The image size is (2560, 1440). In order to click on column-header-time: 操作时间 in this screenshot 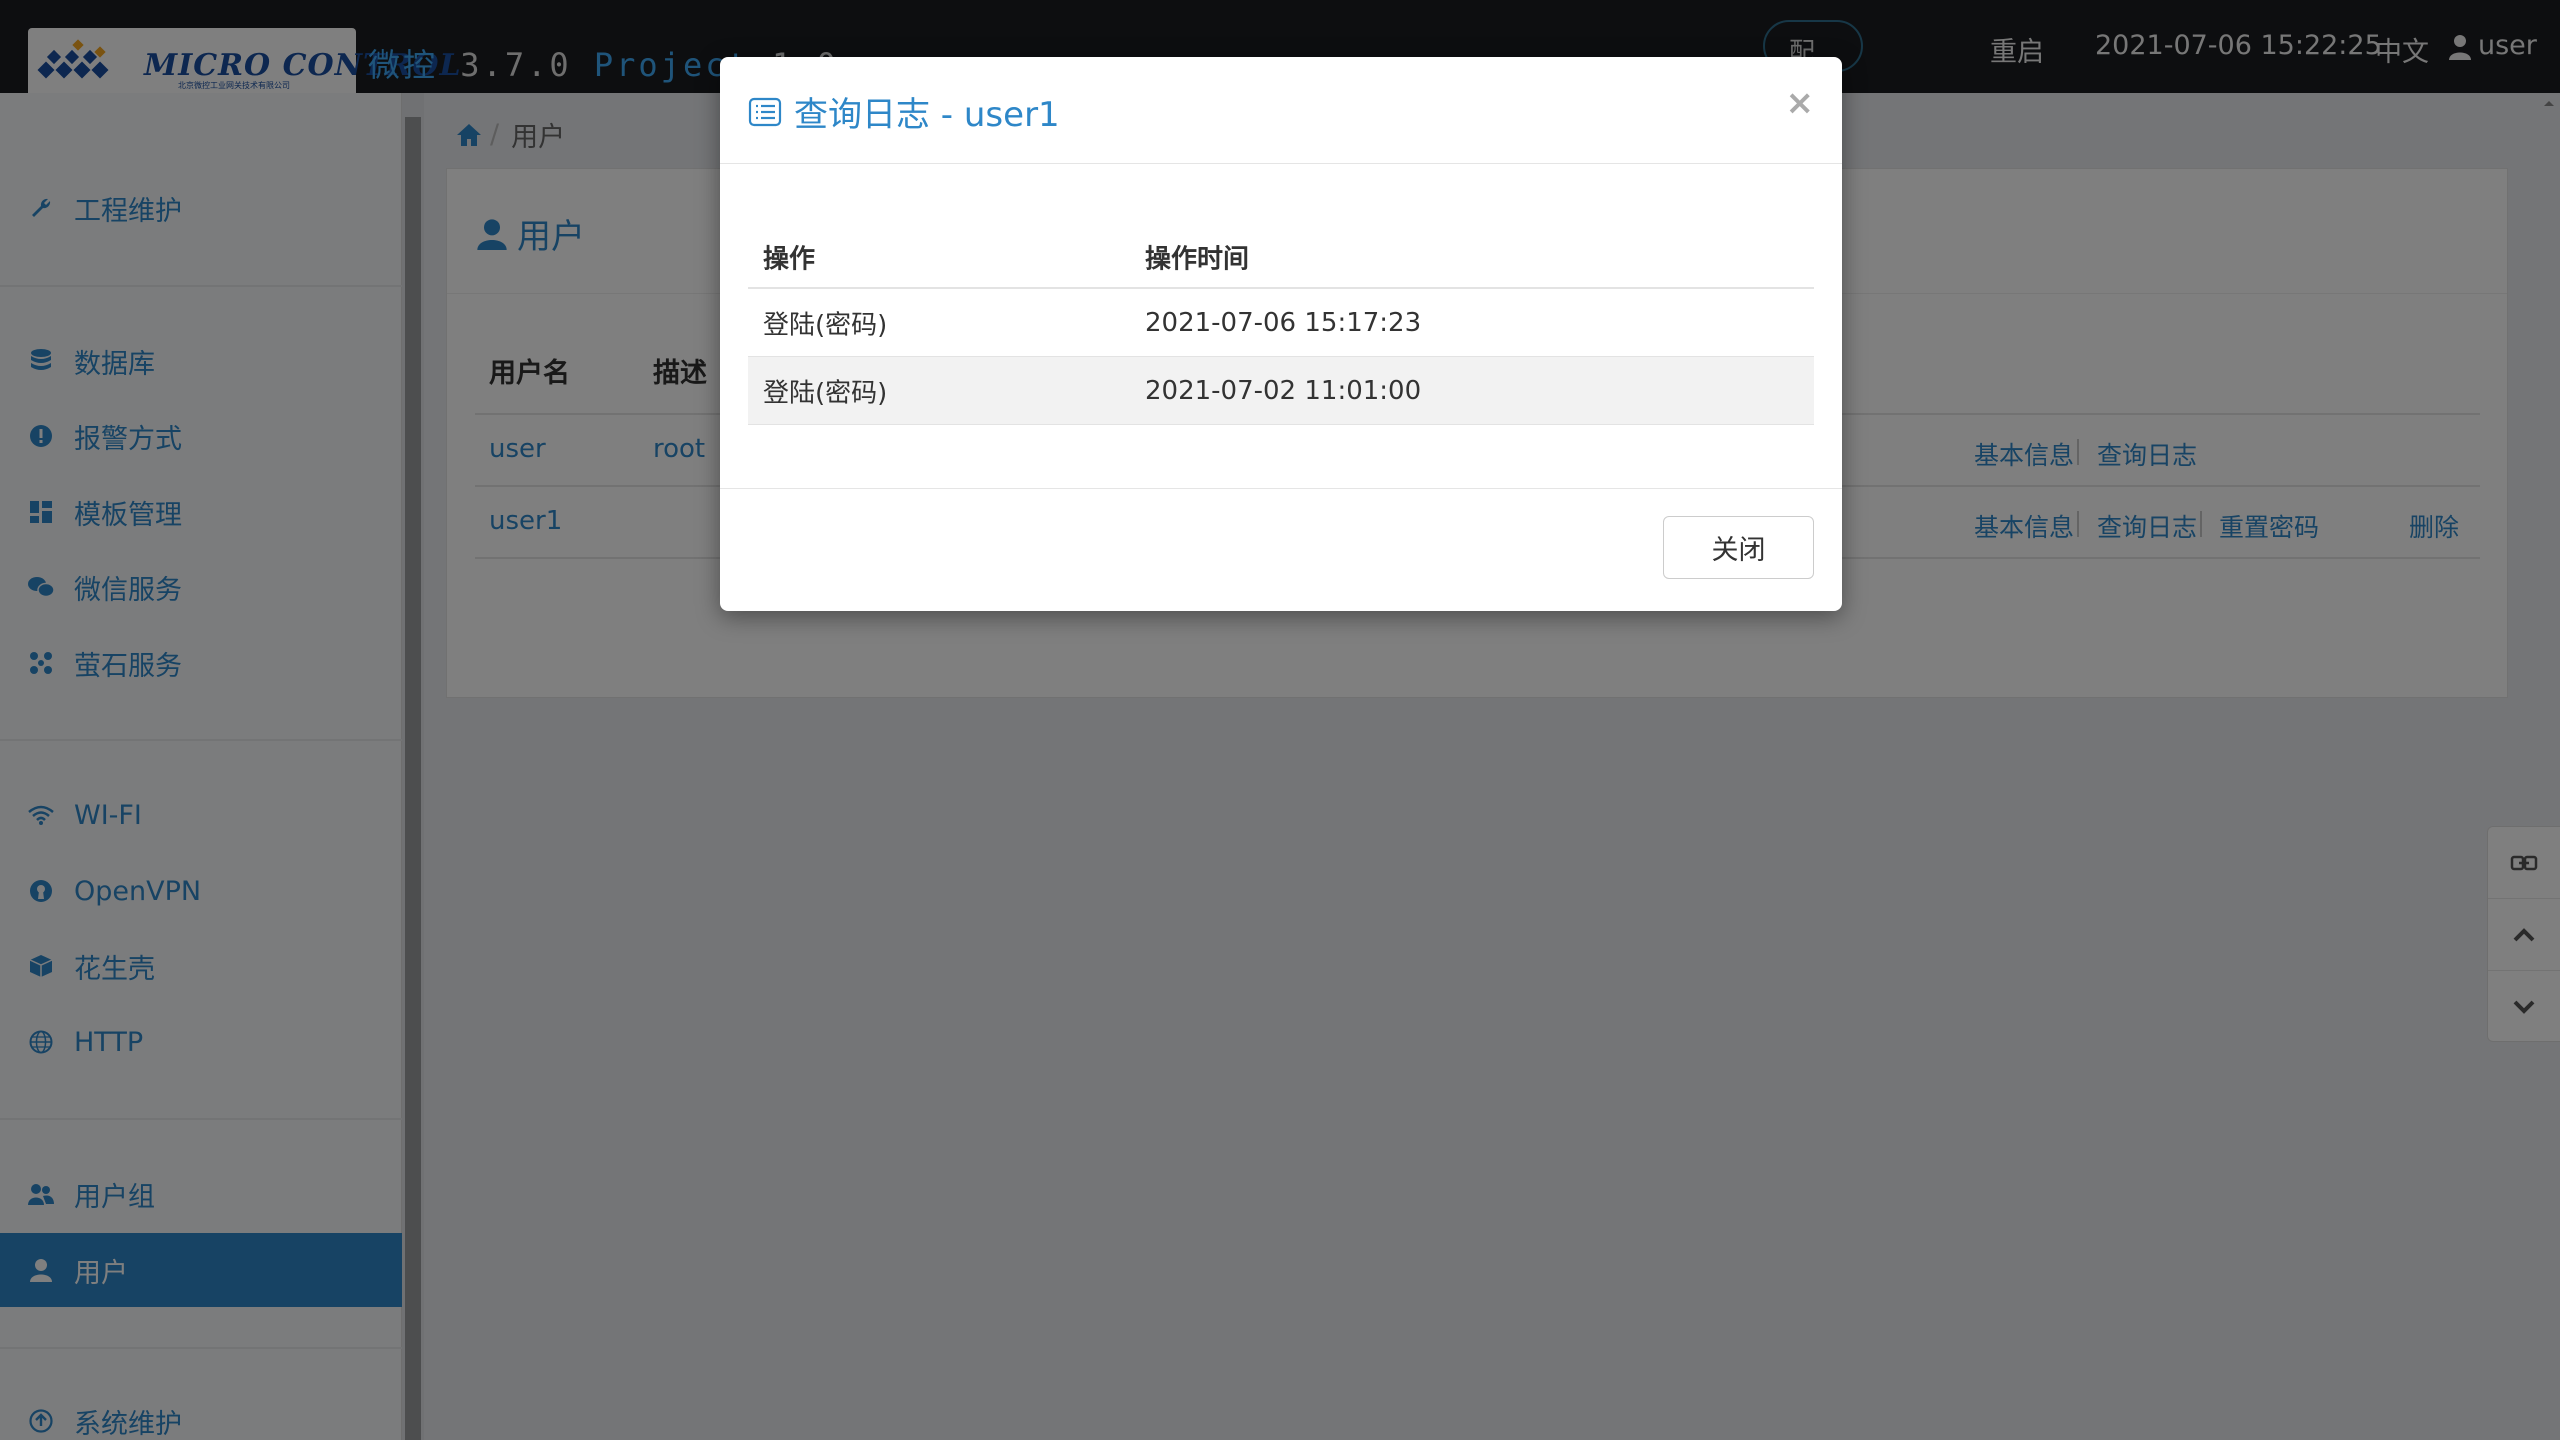, I will do `click(1197, 259)`.